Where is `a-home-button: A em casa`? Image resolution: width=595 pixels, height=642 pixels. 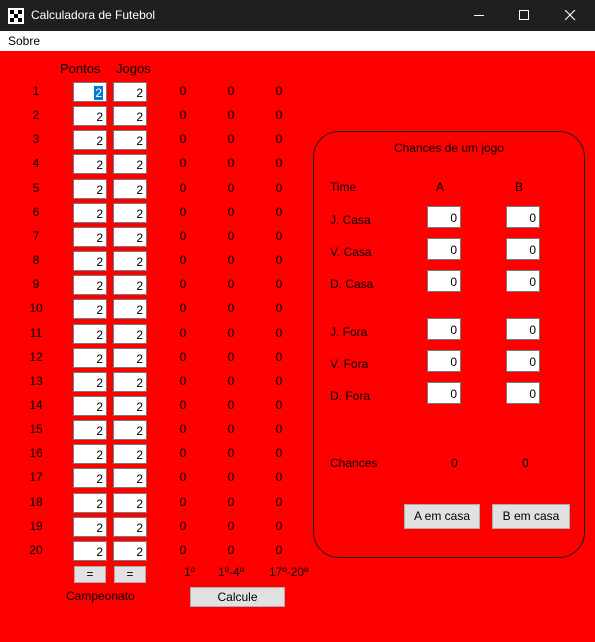 a-home-button: A em casa is located at coordinates (442, 516).